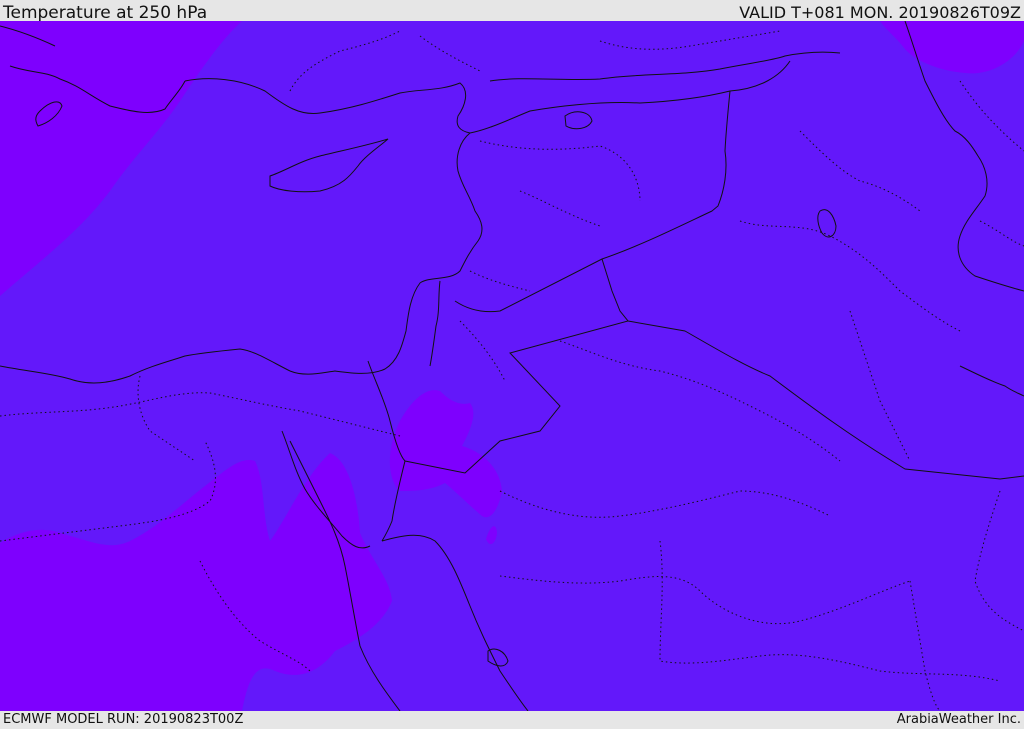  Describe the element at coordinates (958, 719) in the screenshot. I see `credit-label: ArabiaWeather Inc.` at that location.